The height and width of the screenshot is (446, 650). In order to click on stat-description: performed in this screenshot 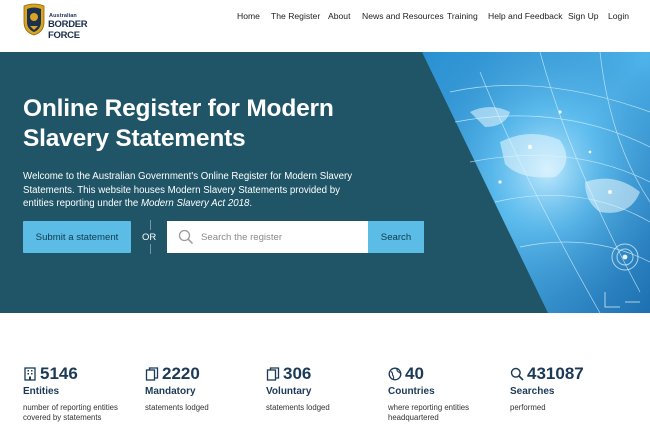, I will do `click(528, 407)`.